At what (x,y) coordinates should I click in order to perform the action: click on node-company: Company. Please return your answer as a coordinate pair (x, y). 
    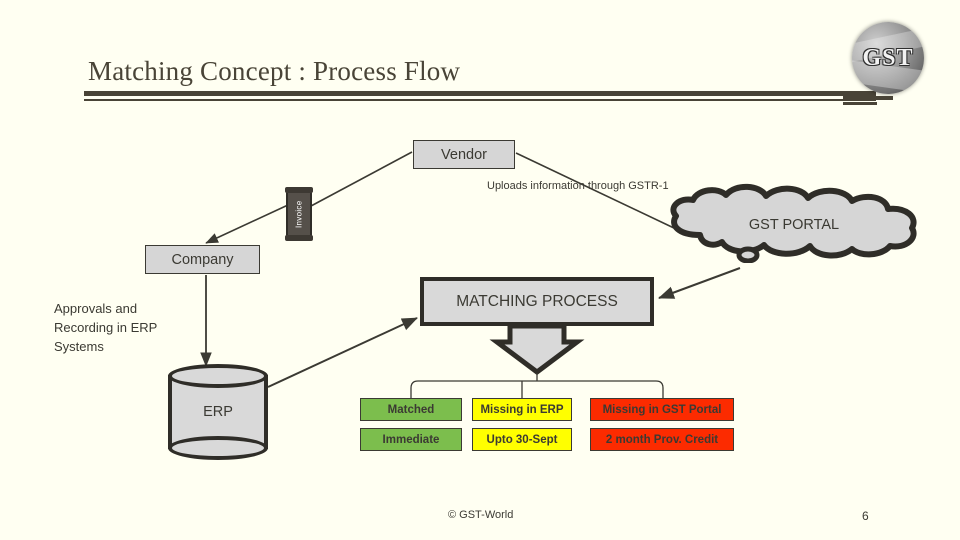
    Looking at the image, I should click on (202, 259).